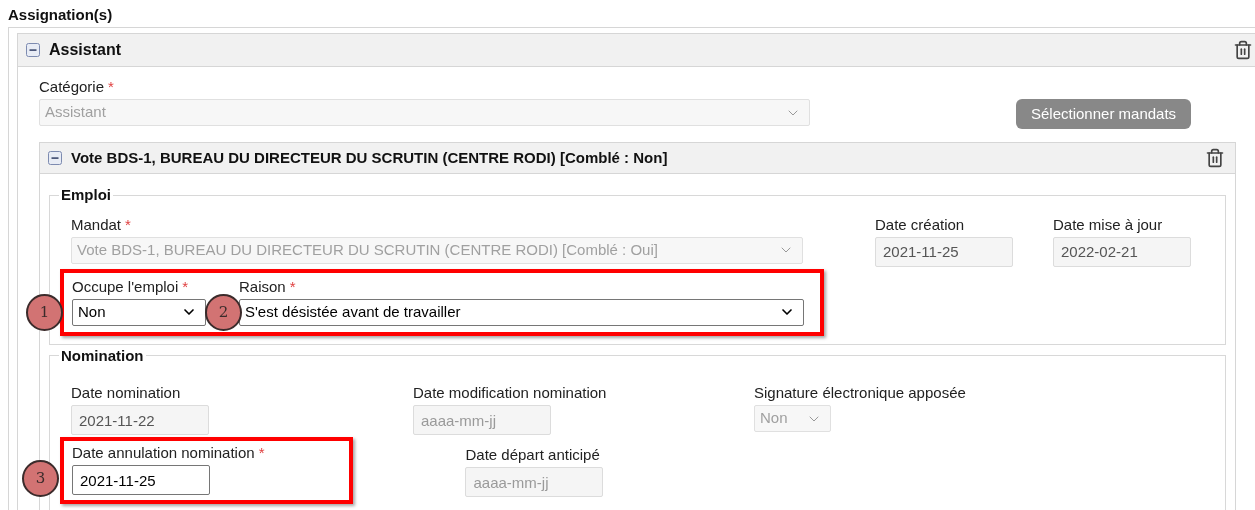 This screenshot has width=1255, height=510. Describe the element at coordinates (139, 312) in the screenshot. I see `select-field: Non` at that location.